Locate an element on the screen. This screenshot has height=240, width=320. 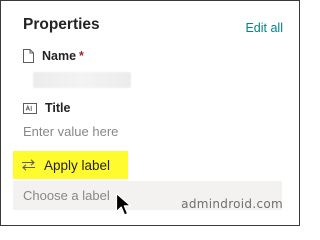
edit-all-link: Edit all is located at coordinates (264, 28).